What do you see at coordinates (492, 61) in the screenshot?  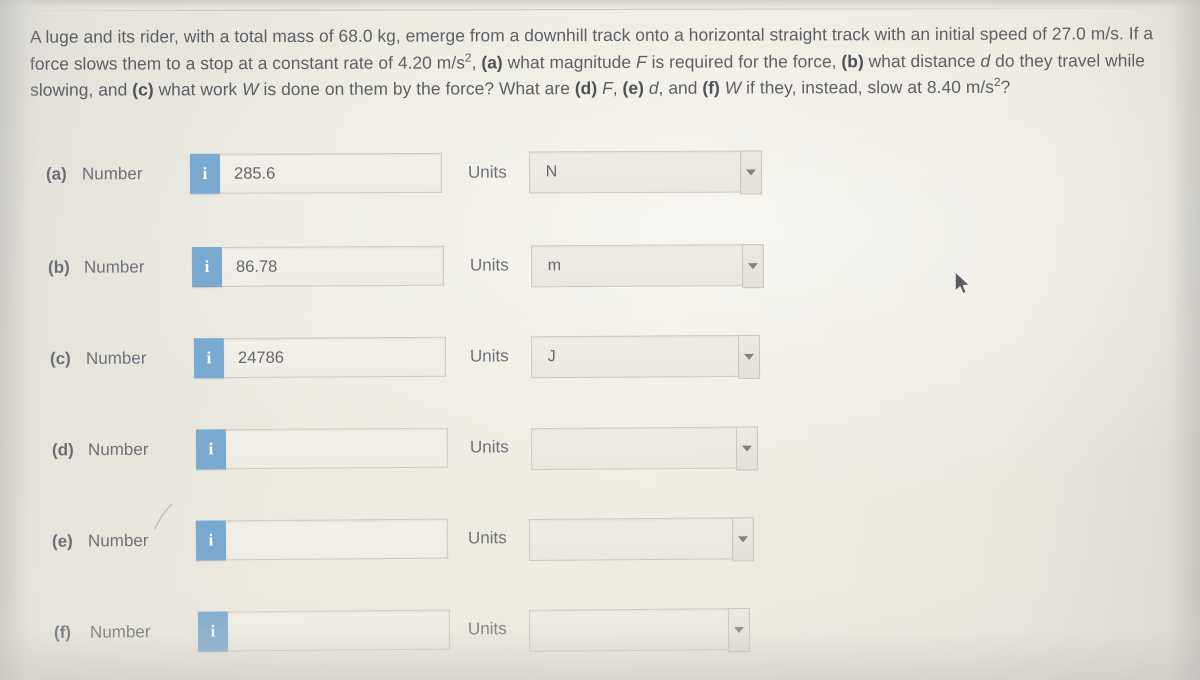 I see `problem-text-run: (a)` at bounding box center [492, 61].